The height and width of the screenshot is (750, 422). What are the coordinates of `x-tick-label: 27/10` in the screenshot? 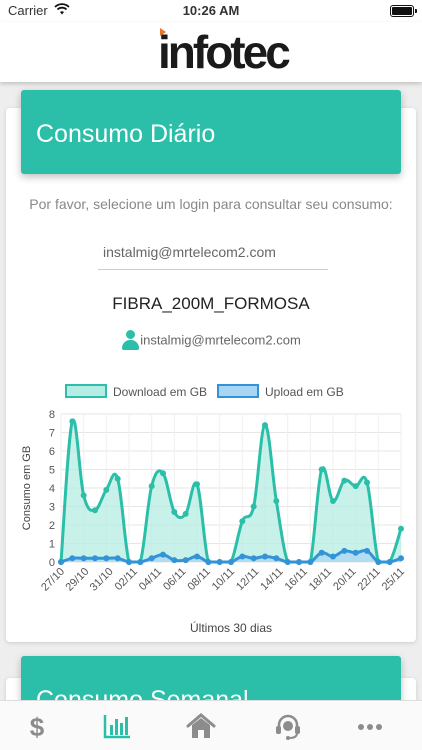 It's located at (53, 580).